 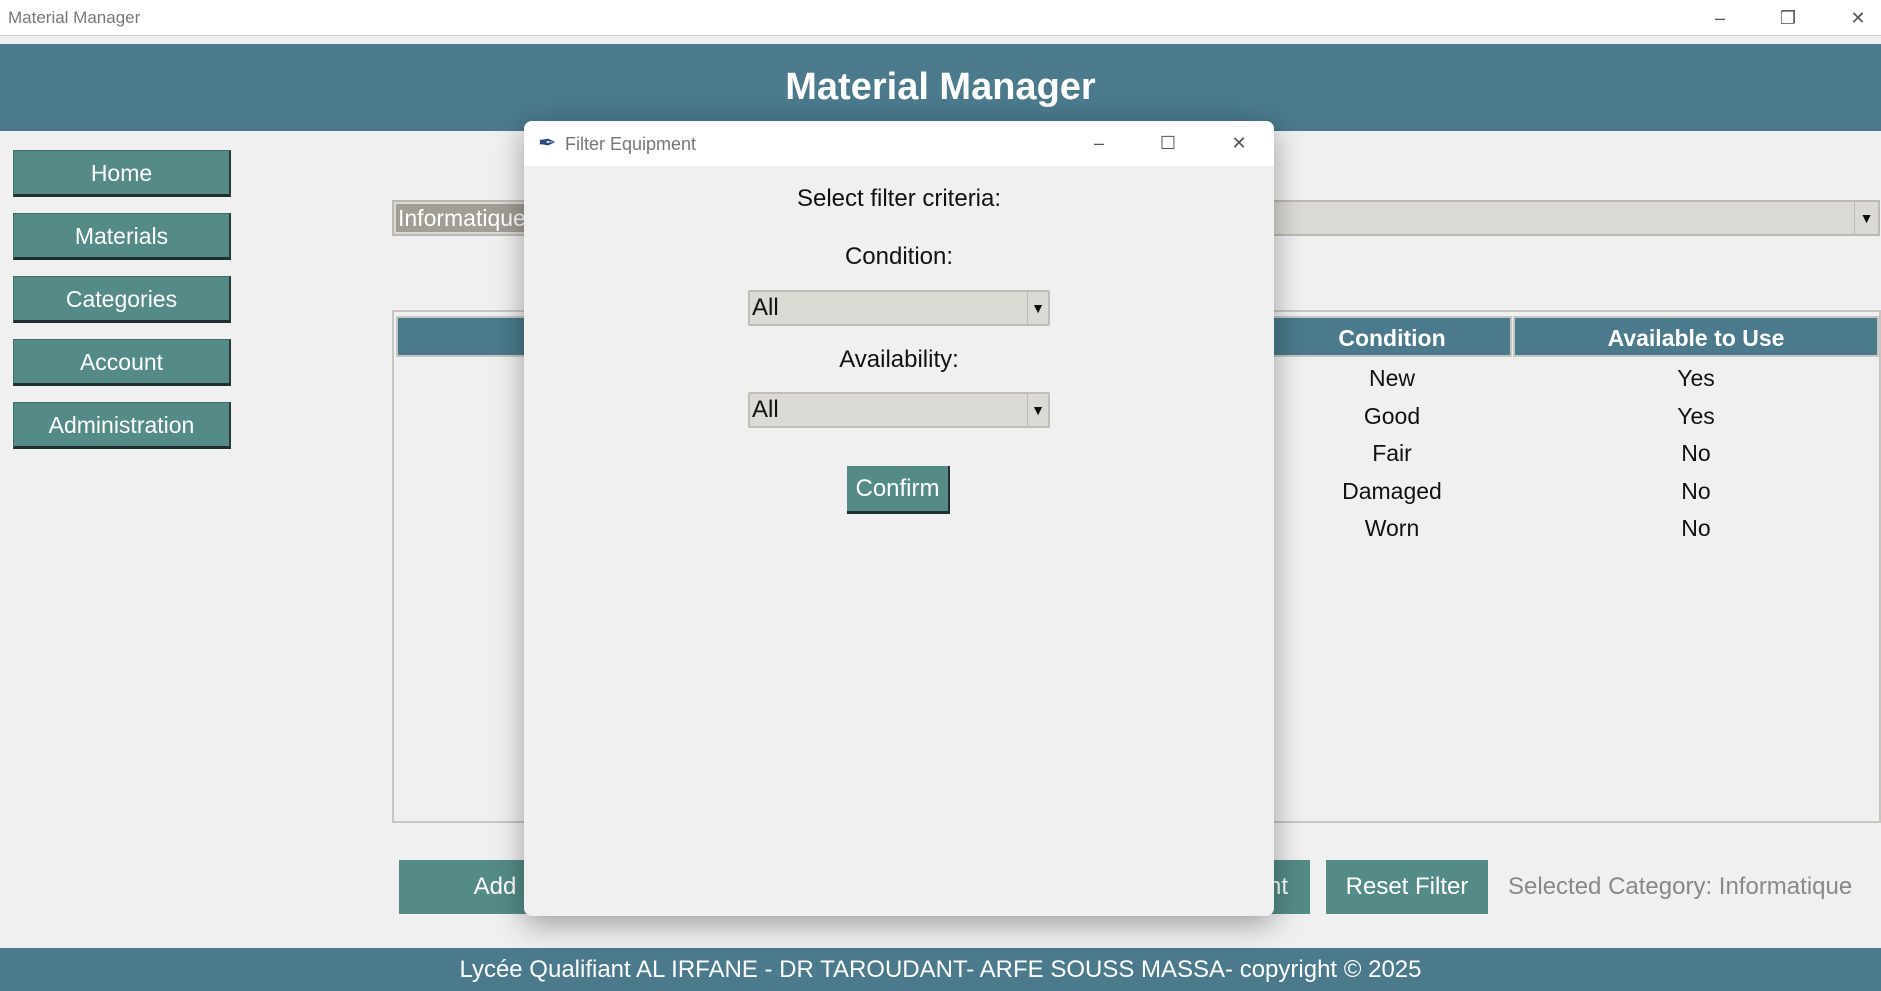 What do you see at coordinates (547, 142) in the screenshot?
I see `feather-icon: ✒` at bounding box center [547, 142].